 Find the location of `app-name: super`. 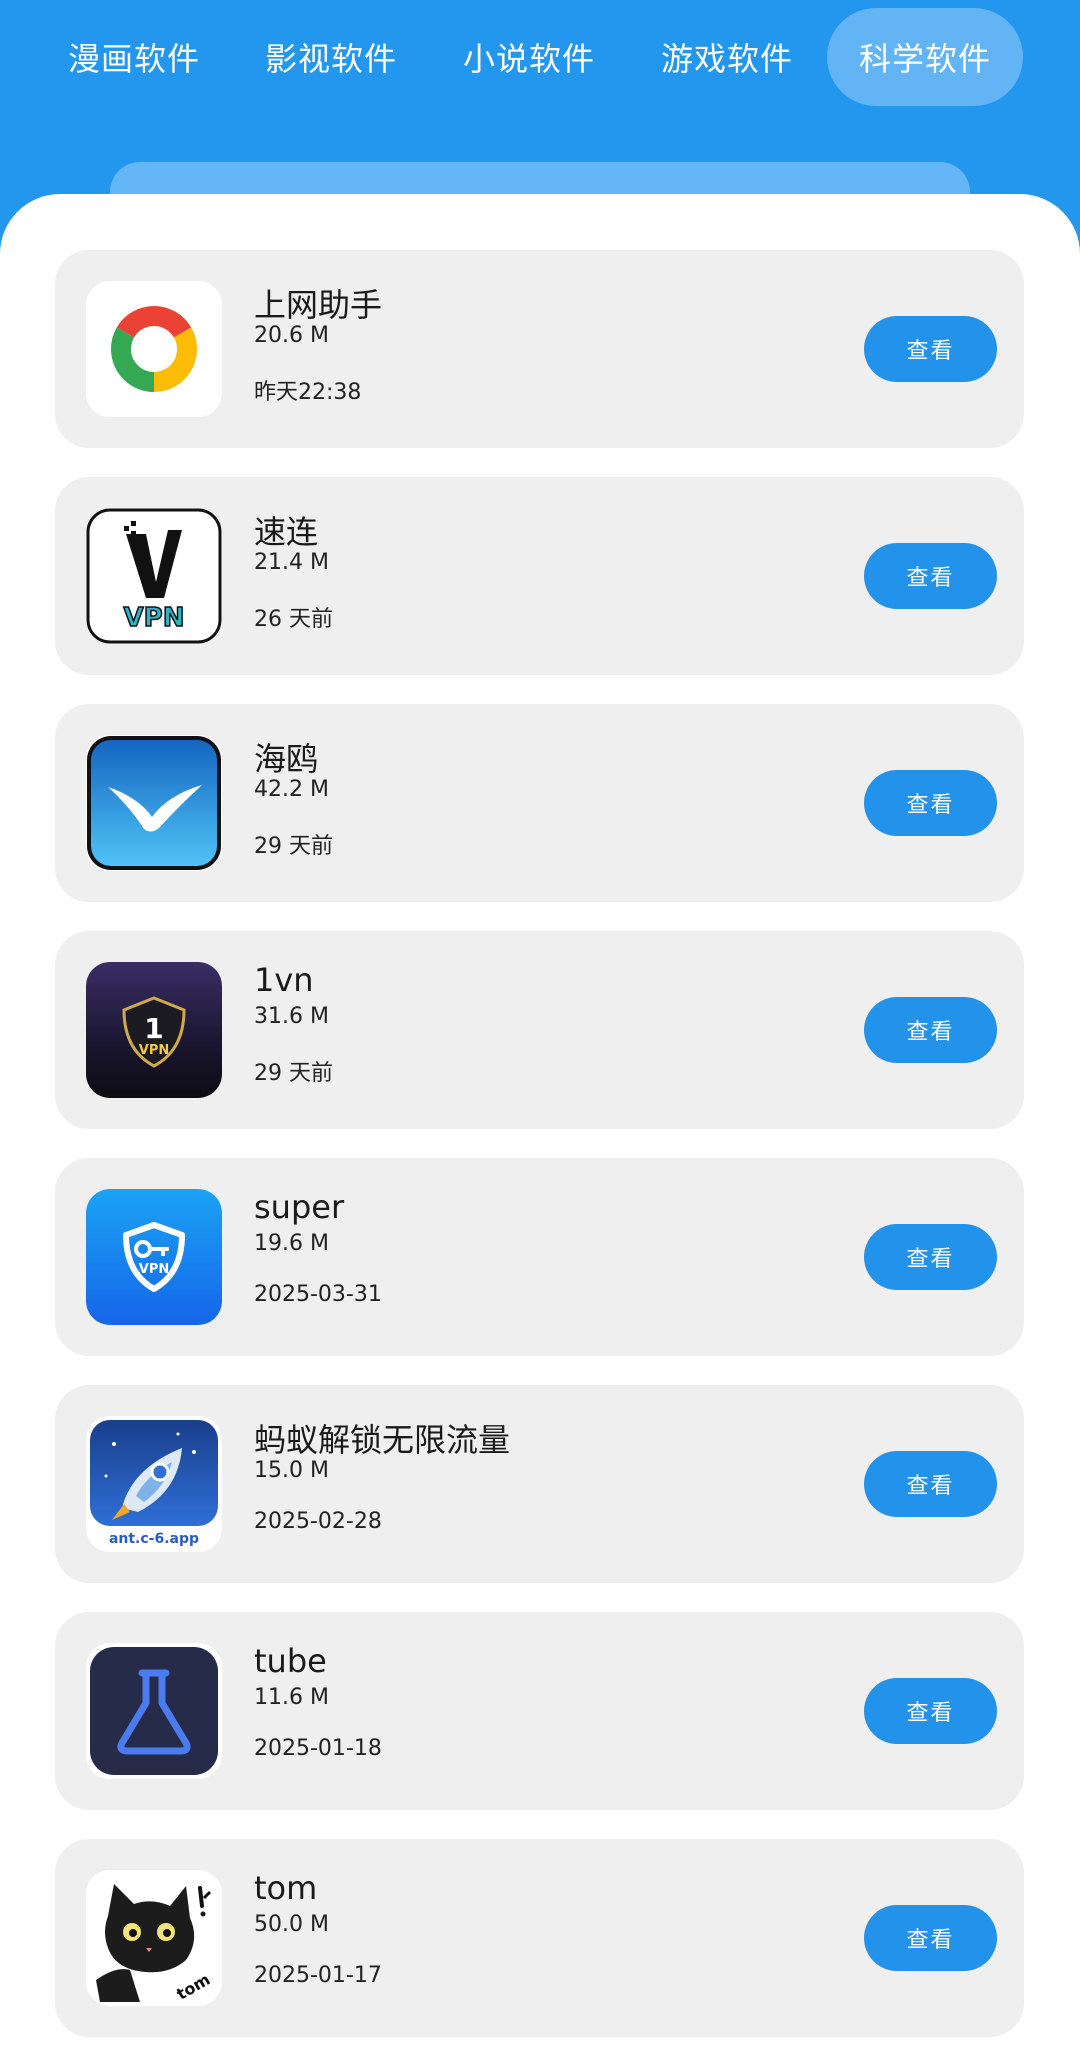

app-name: super is located at coordinates (299, 1207).